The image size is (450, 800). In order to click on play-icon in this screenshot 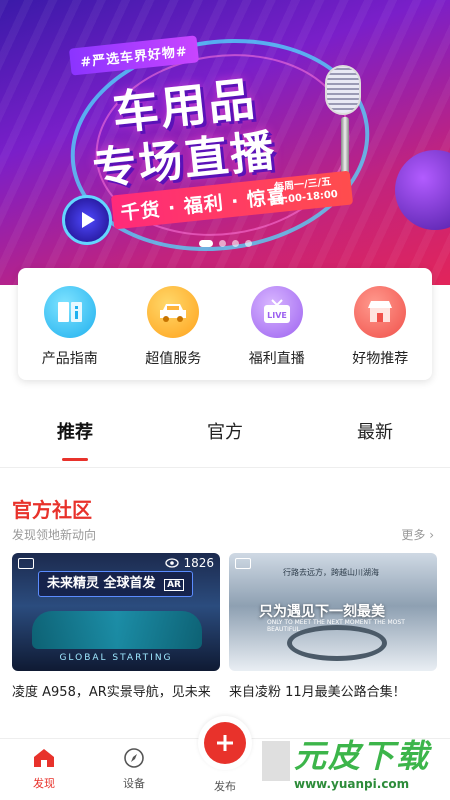, I will do `click(87, 220)`.